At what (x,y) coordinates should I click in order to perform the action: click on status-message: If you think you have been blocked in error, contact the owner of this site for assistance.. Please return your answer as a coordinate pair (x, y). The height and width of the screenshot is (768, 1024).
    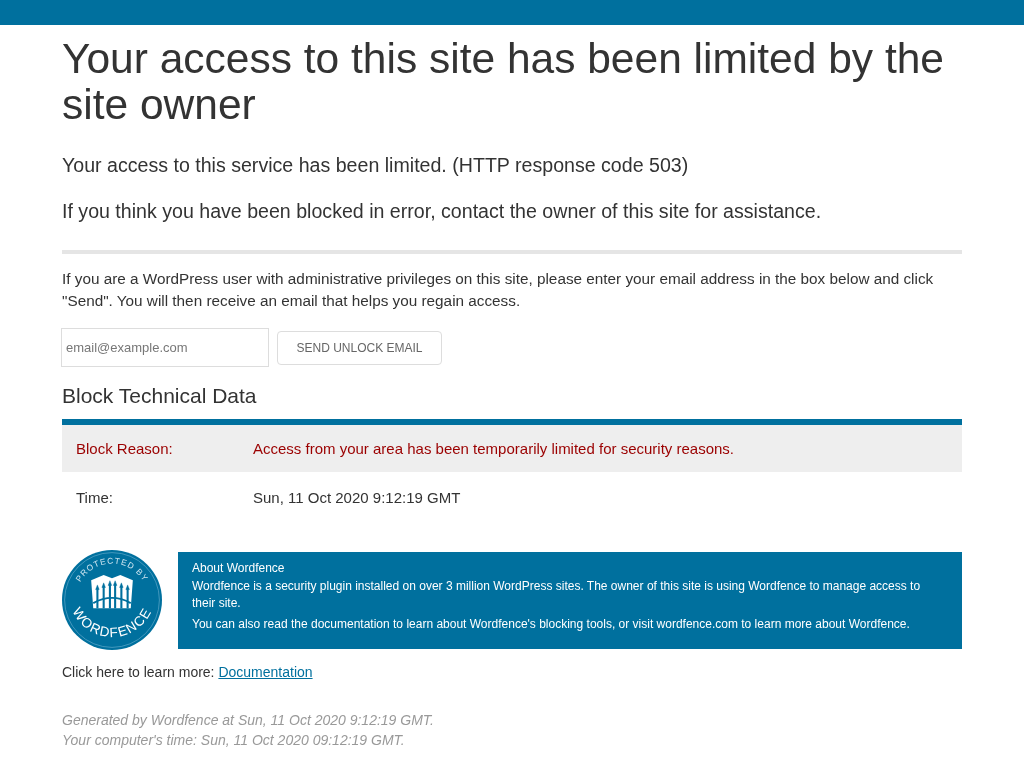
    Looking at the image, I should click on (442, 211).